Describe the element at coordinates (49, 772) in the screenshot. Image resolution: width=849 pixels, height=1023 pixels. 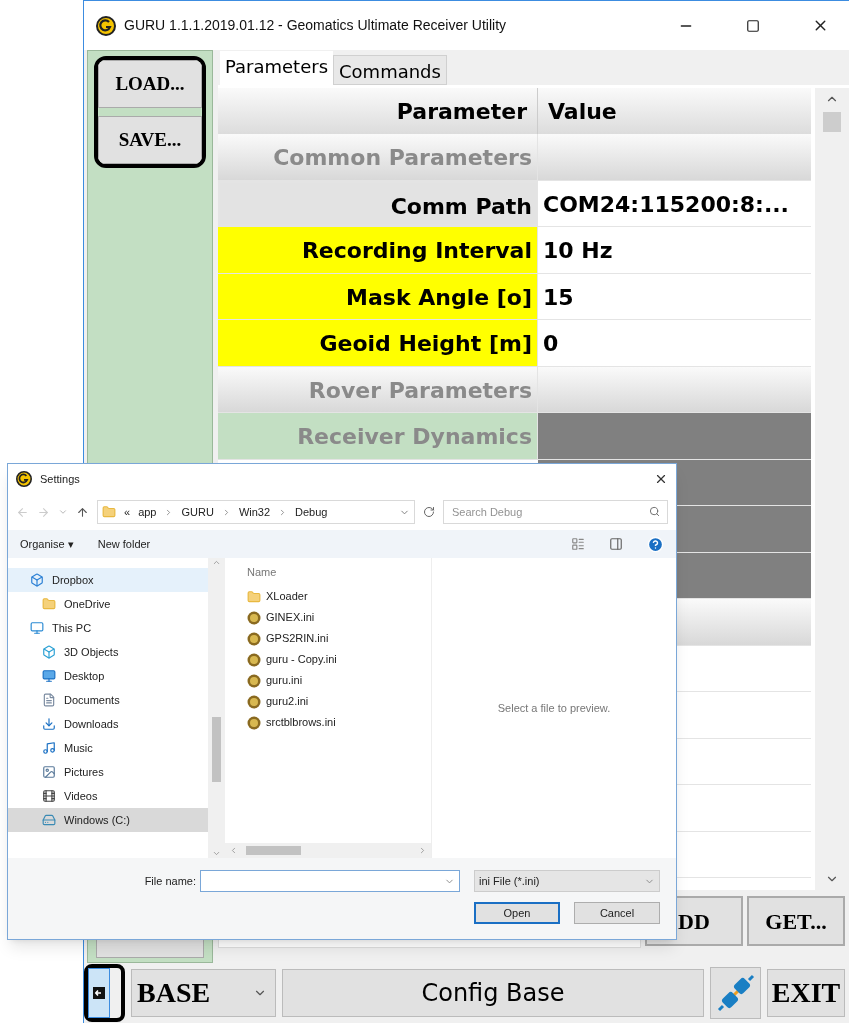
I see `pictures-icon` at that location.